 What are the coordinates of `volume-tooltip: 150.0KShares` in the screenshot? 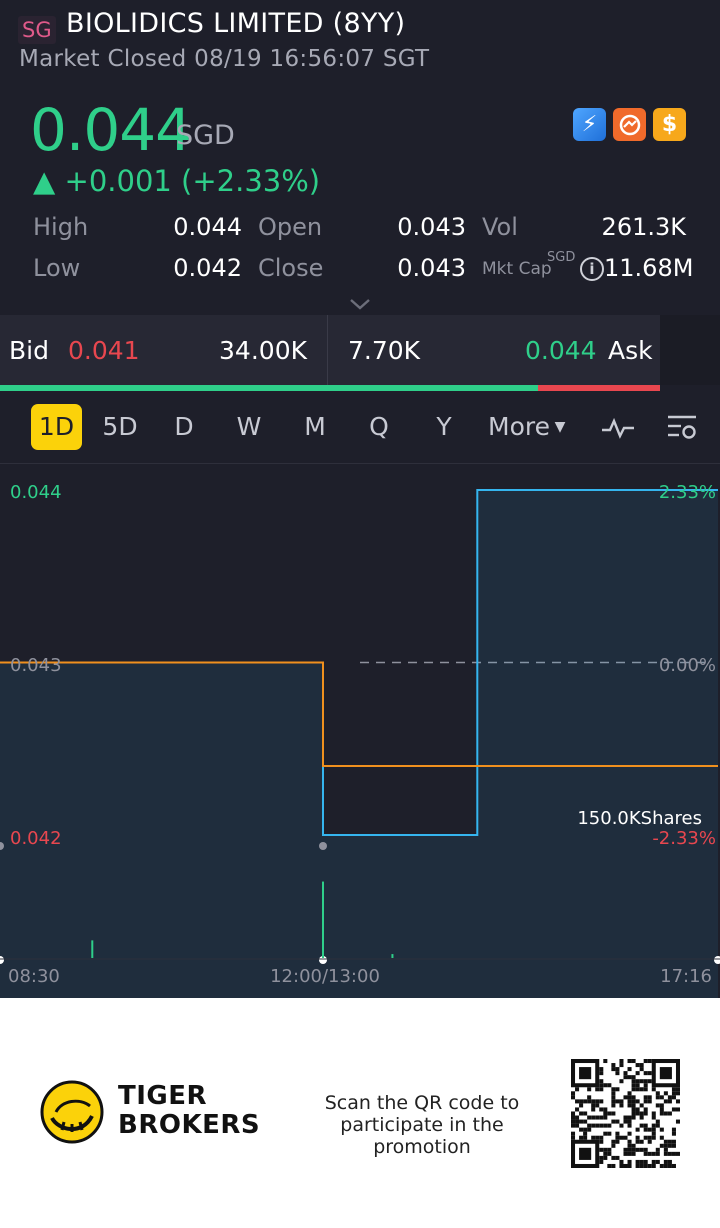 It's located at (639, 818).